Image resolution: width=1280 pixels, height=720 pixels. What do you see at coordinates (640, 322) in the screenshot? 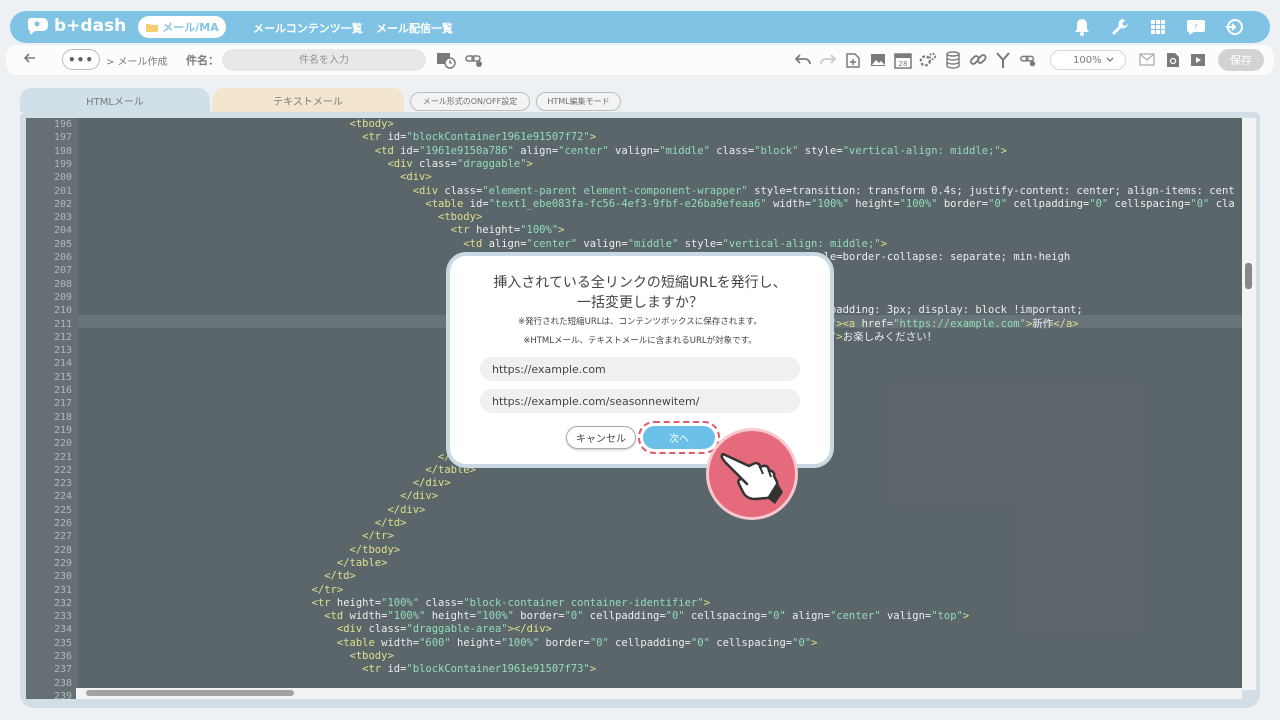
I see `dialog-note-1: ※発行された短縮URLは、コンテンツボックスに保存されます。` at bounding box center [640, 322].